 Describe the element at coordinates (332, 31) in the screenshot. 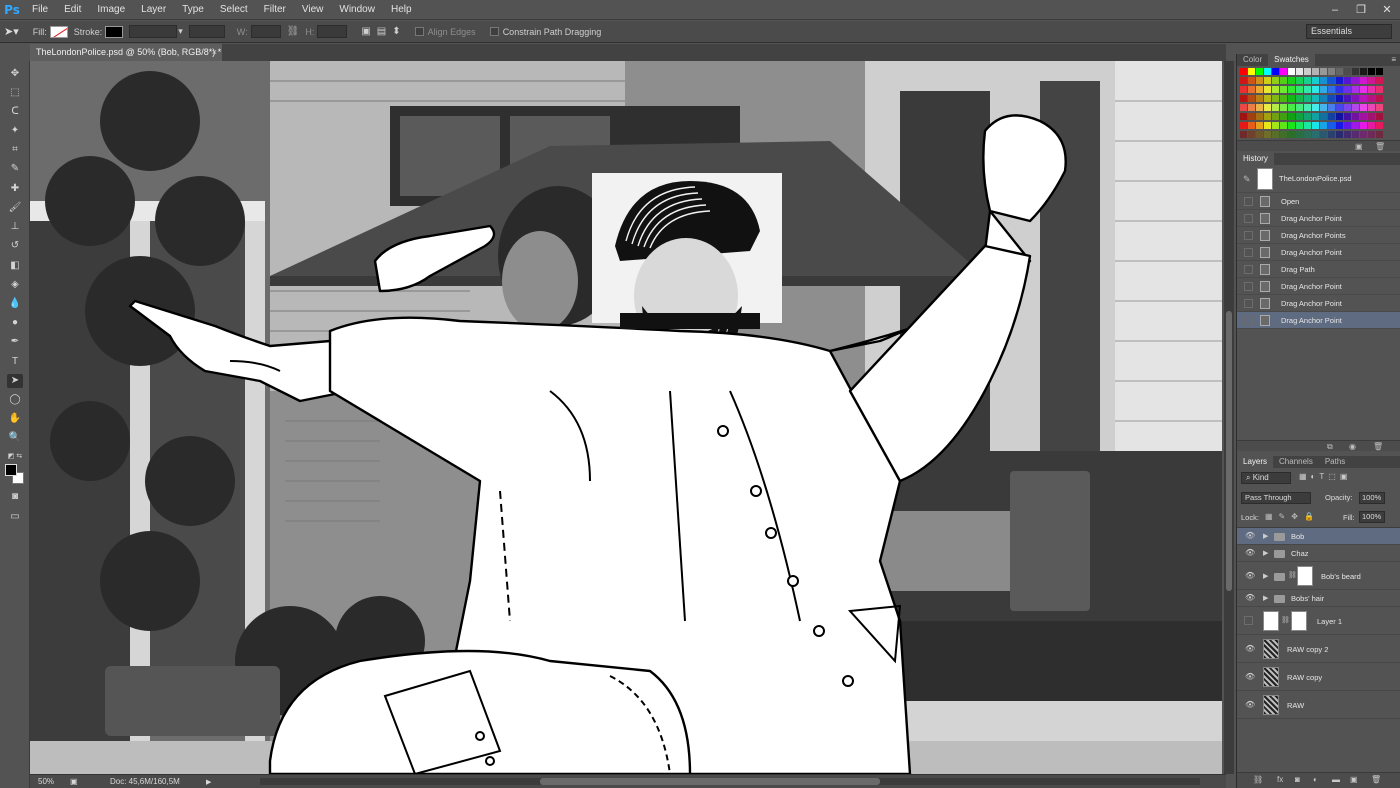

I see `height-field` at that location.